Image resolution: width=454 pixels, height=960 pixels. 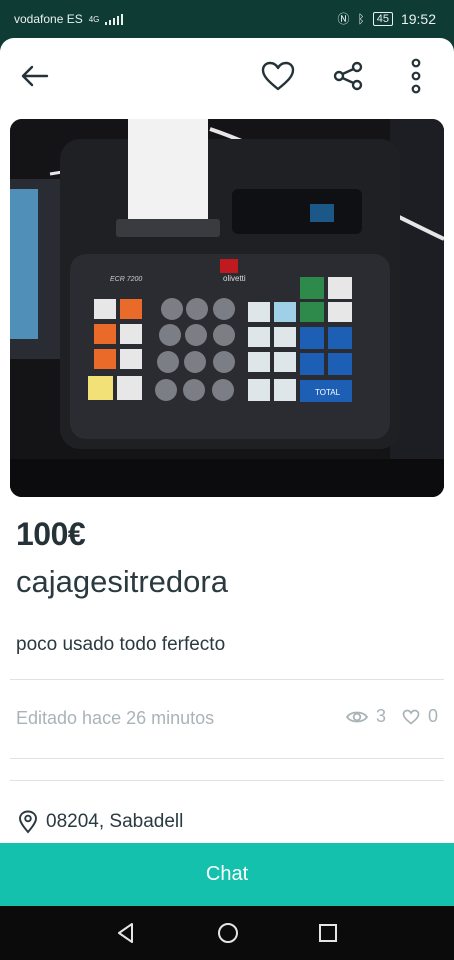 I want to click on network-label: 4G, so click(x=94, y=19).